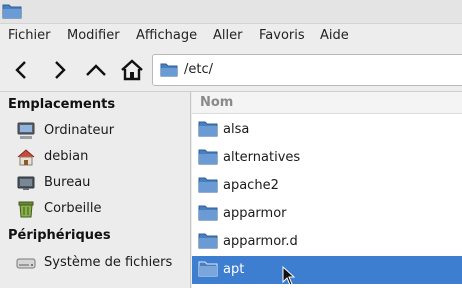  Describe the element at coordinates (26, 183) in the screenshot. I see `desktop-icon` at that location.